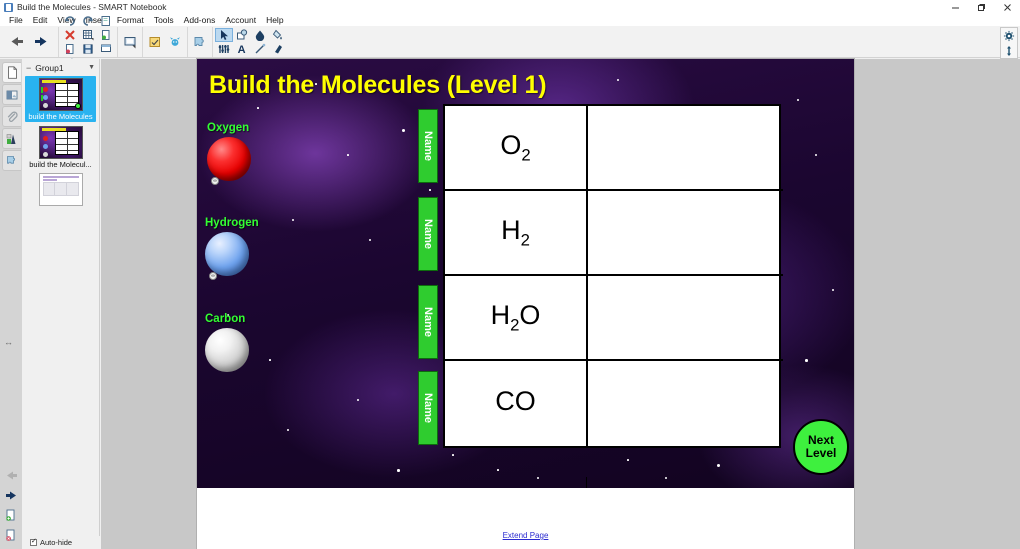 The image size is (1020, 549). I want to click on tools-grid: A, so click(251, 41).